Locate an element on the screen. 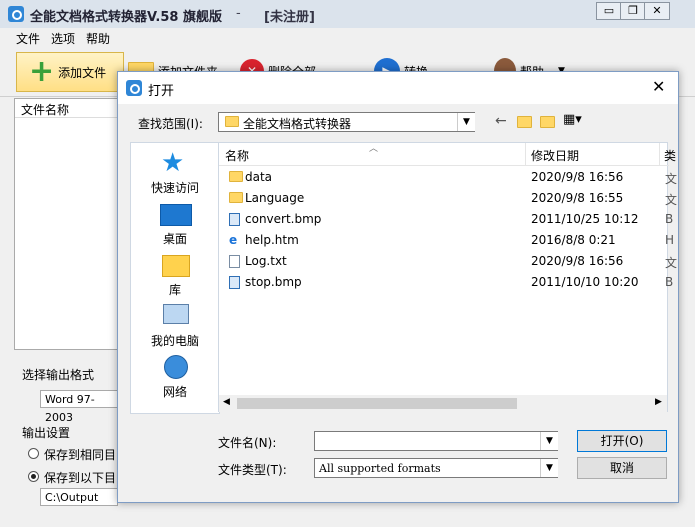 Image resolution: width=695 pixels, height=527 pixels. filetype-select: All supported formats ▼ is located at coordinates (436, 468).